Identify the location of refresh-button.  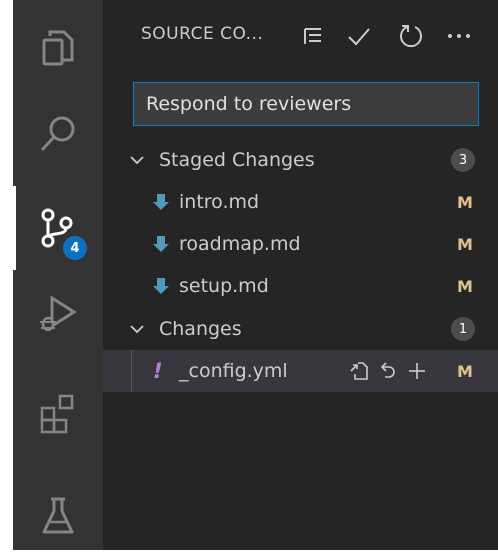
(411, 36).